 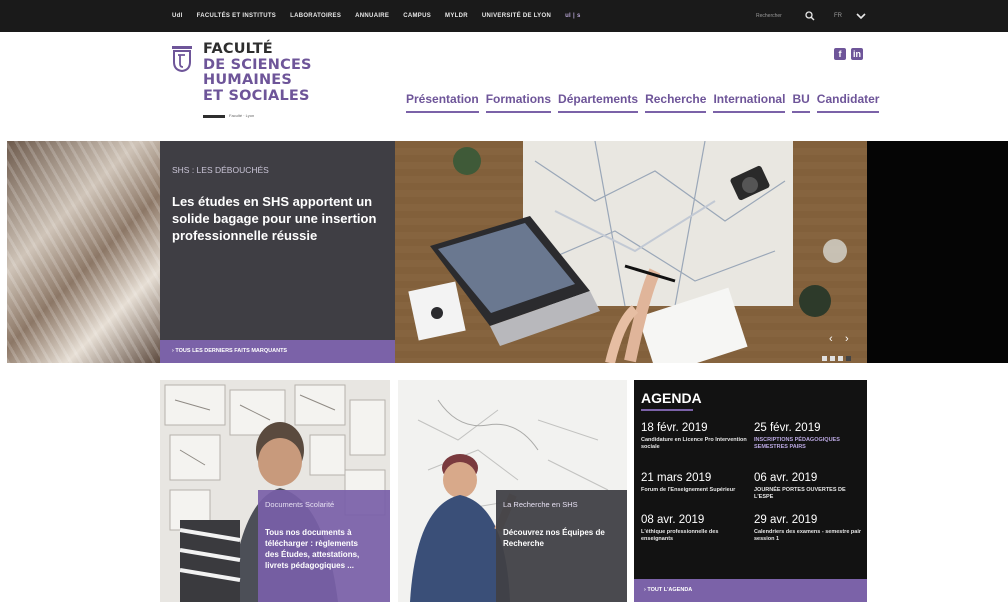 I want to click on logo-line-2: DE SCIENCES, so click(x=257, y=64).